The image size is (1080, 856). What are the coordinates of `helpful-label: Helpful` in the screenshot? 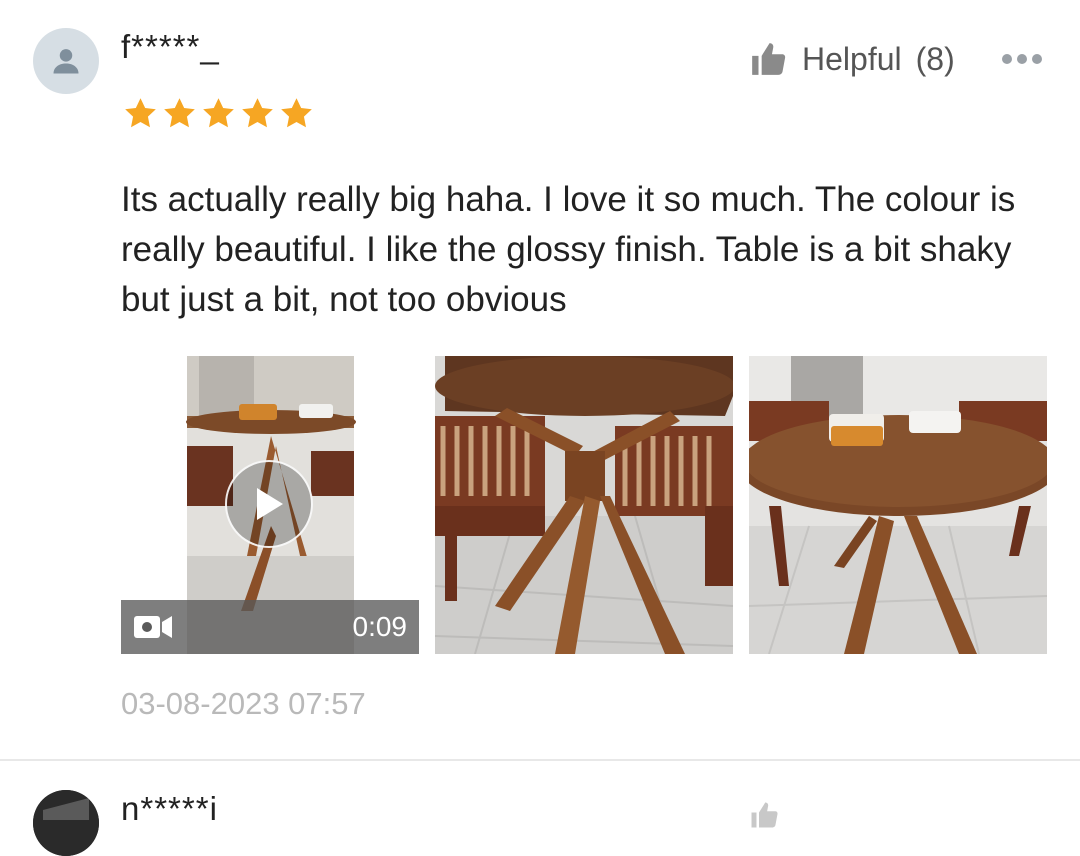 It's located at (852, 58).